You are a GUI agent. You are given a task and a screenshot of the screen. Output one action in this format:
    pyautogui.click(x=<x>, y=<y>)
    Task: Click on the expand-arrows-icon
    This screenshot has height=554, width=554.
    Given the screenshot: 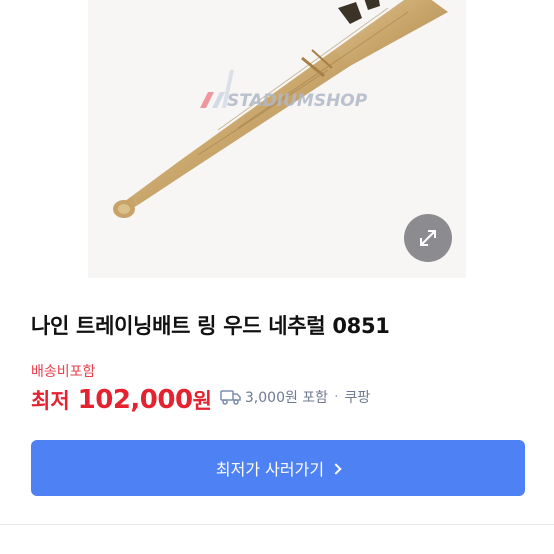 What is the action you would take?
    pyautogui.click(x=428, y=238)
    